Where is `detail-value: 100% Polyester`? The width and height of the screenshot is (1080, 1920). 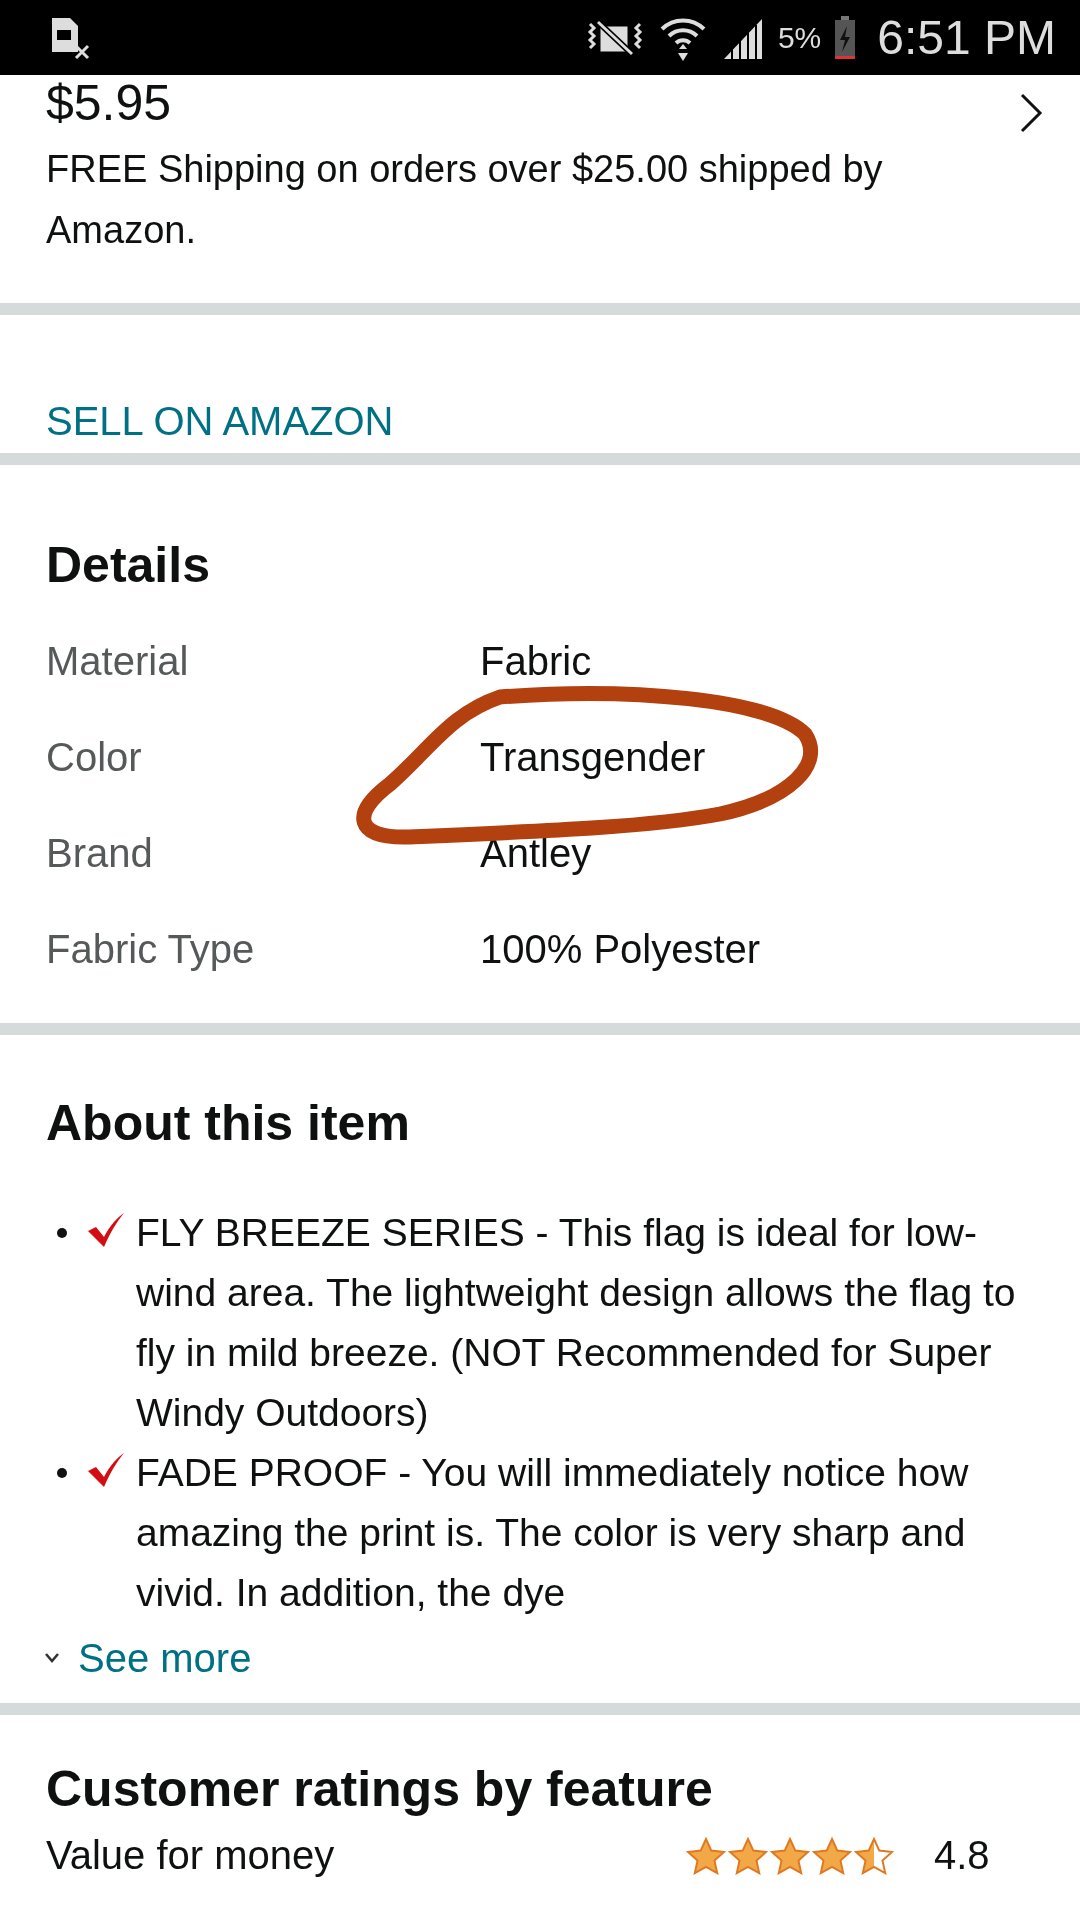 detail-value: 100% Polyester is located at coordinates (620, 949).